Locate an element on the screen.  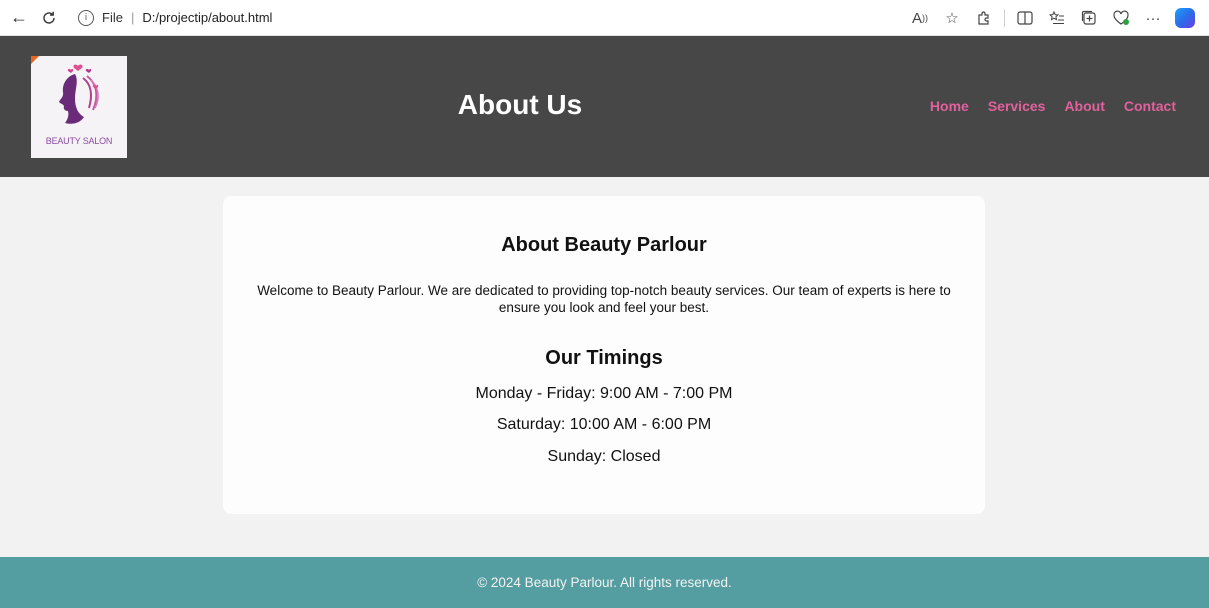
timing-saturday: Saturday: 10:00 AM - 6:00 PM is located at coordinates (604, 424).